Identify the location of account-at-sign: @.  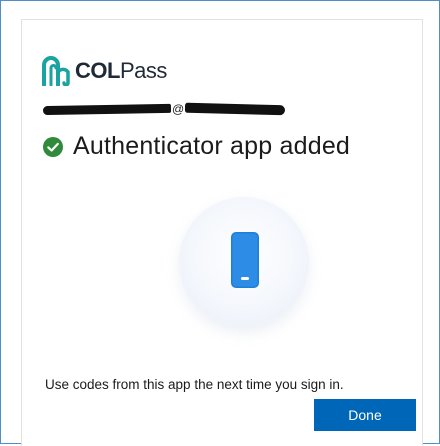
(178, 109).